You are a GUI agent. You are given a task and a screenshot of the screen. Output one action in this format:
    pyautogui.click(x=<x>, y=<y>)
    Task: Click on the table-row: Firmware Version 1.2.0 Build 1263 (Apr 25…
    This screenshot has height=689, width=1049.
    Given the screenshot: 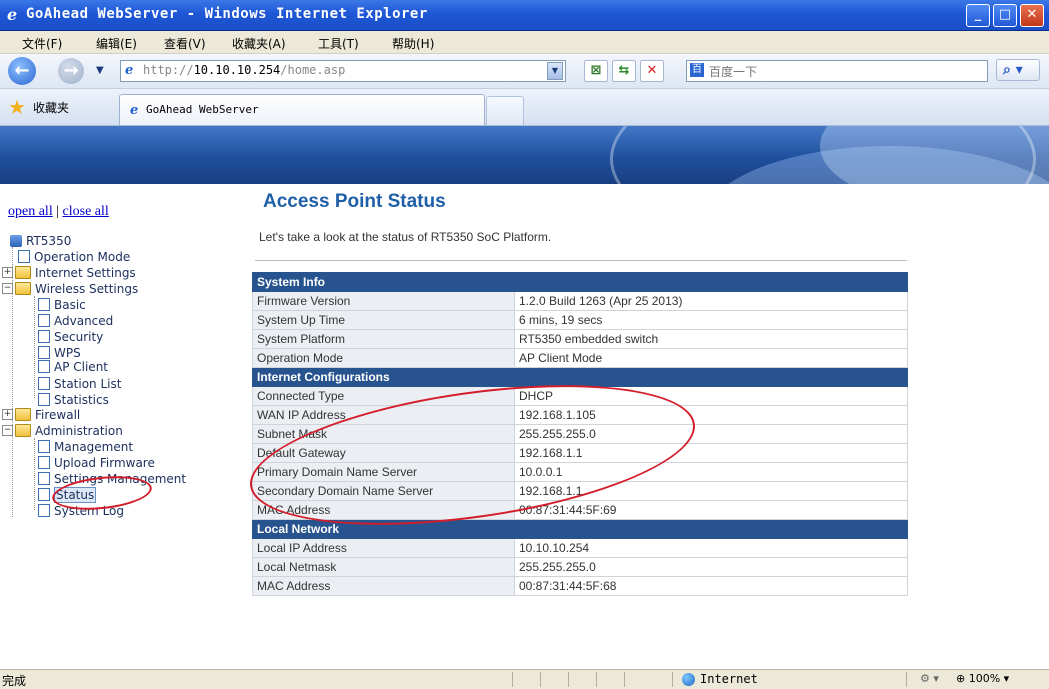 What is the action you would take?
    pyautogui.click(x=580, y=301)
    